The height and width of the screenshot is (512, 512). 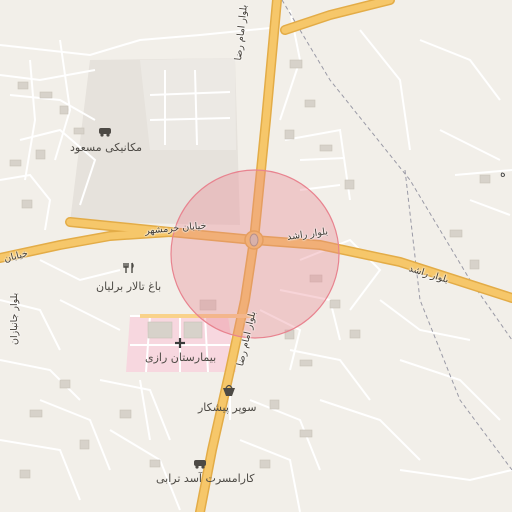 What do you see at coordinates (188, 104) in the screenshot?
I see `land-block` at bounding box center [188, 104].